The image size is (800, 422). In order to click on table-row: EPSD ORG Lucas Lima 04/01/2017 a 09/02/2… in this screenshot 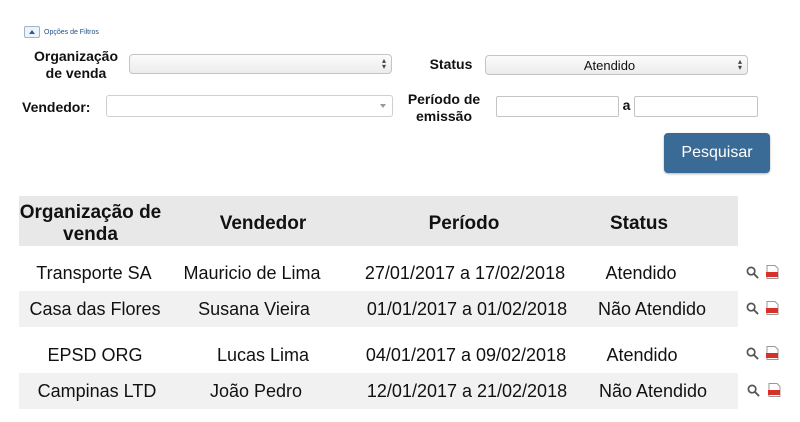, I will do `click(399, 355)`.